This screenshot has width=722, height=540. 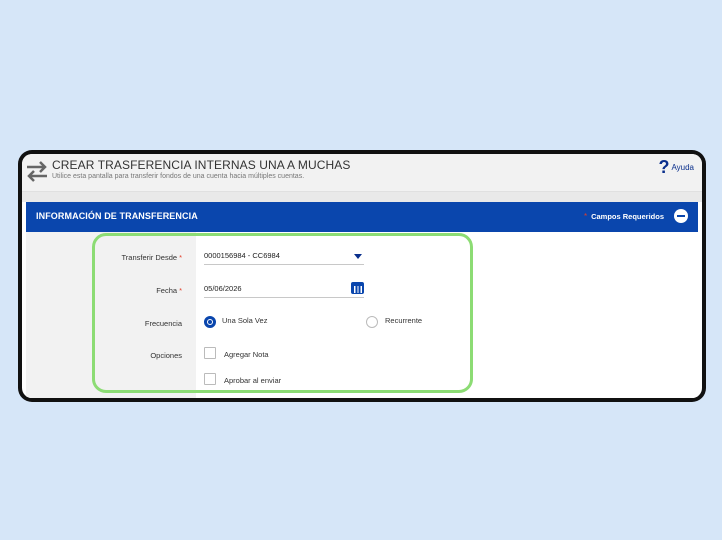 I want to click on page-title: CREAR TRASFERENCIA INTERNAS UNA A MUCHAS, so click(x=201, y=165).